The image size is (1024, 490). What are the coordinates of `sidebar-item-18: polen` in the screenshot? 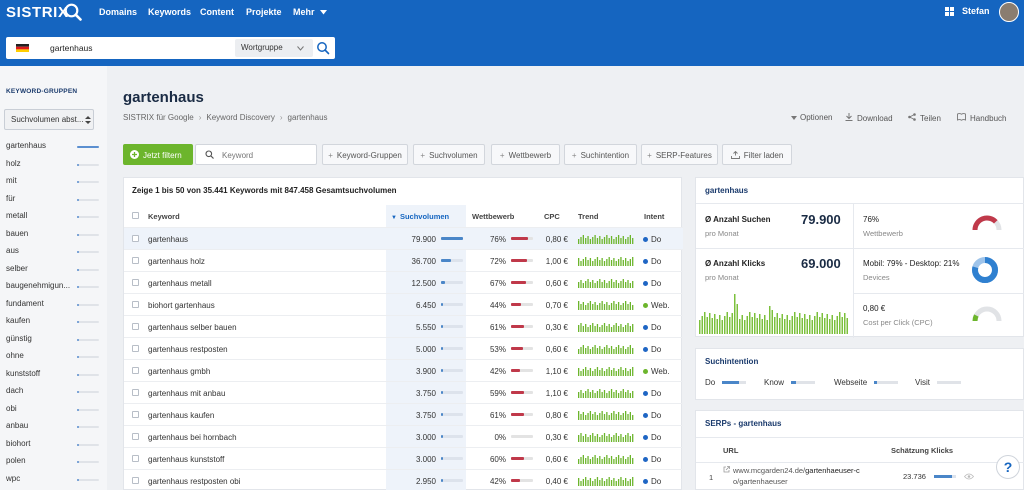 It's located at (54, 464).